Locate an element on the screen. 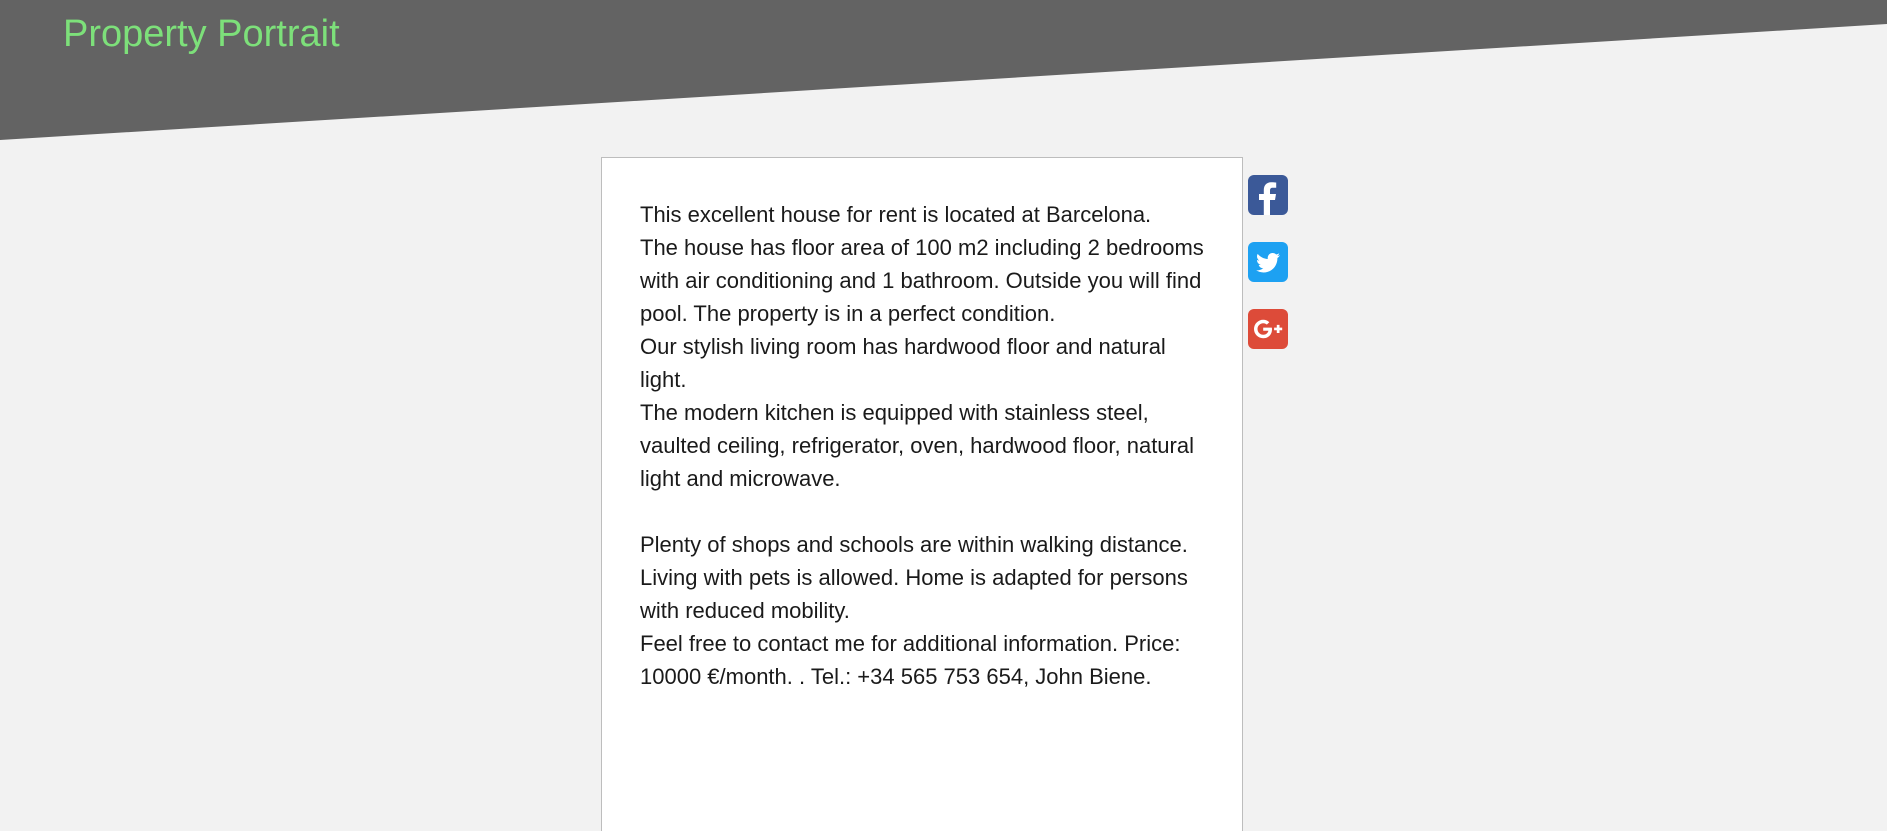  google-plus-icon is located at coordinates (1268, 329).